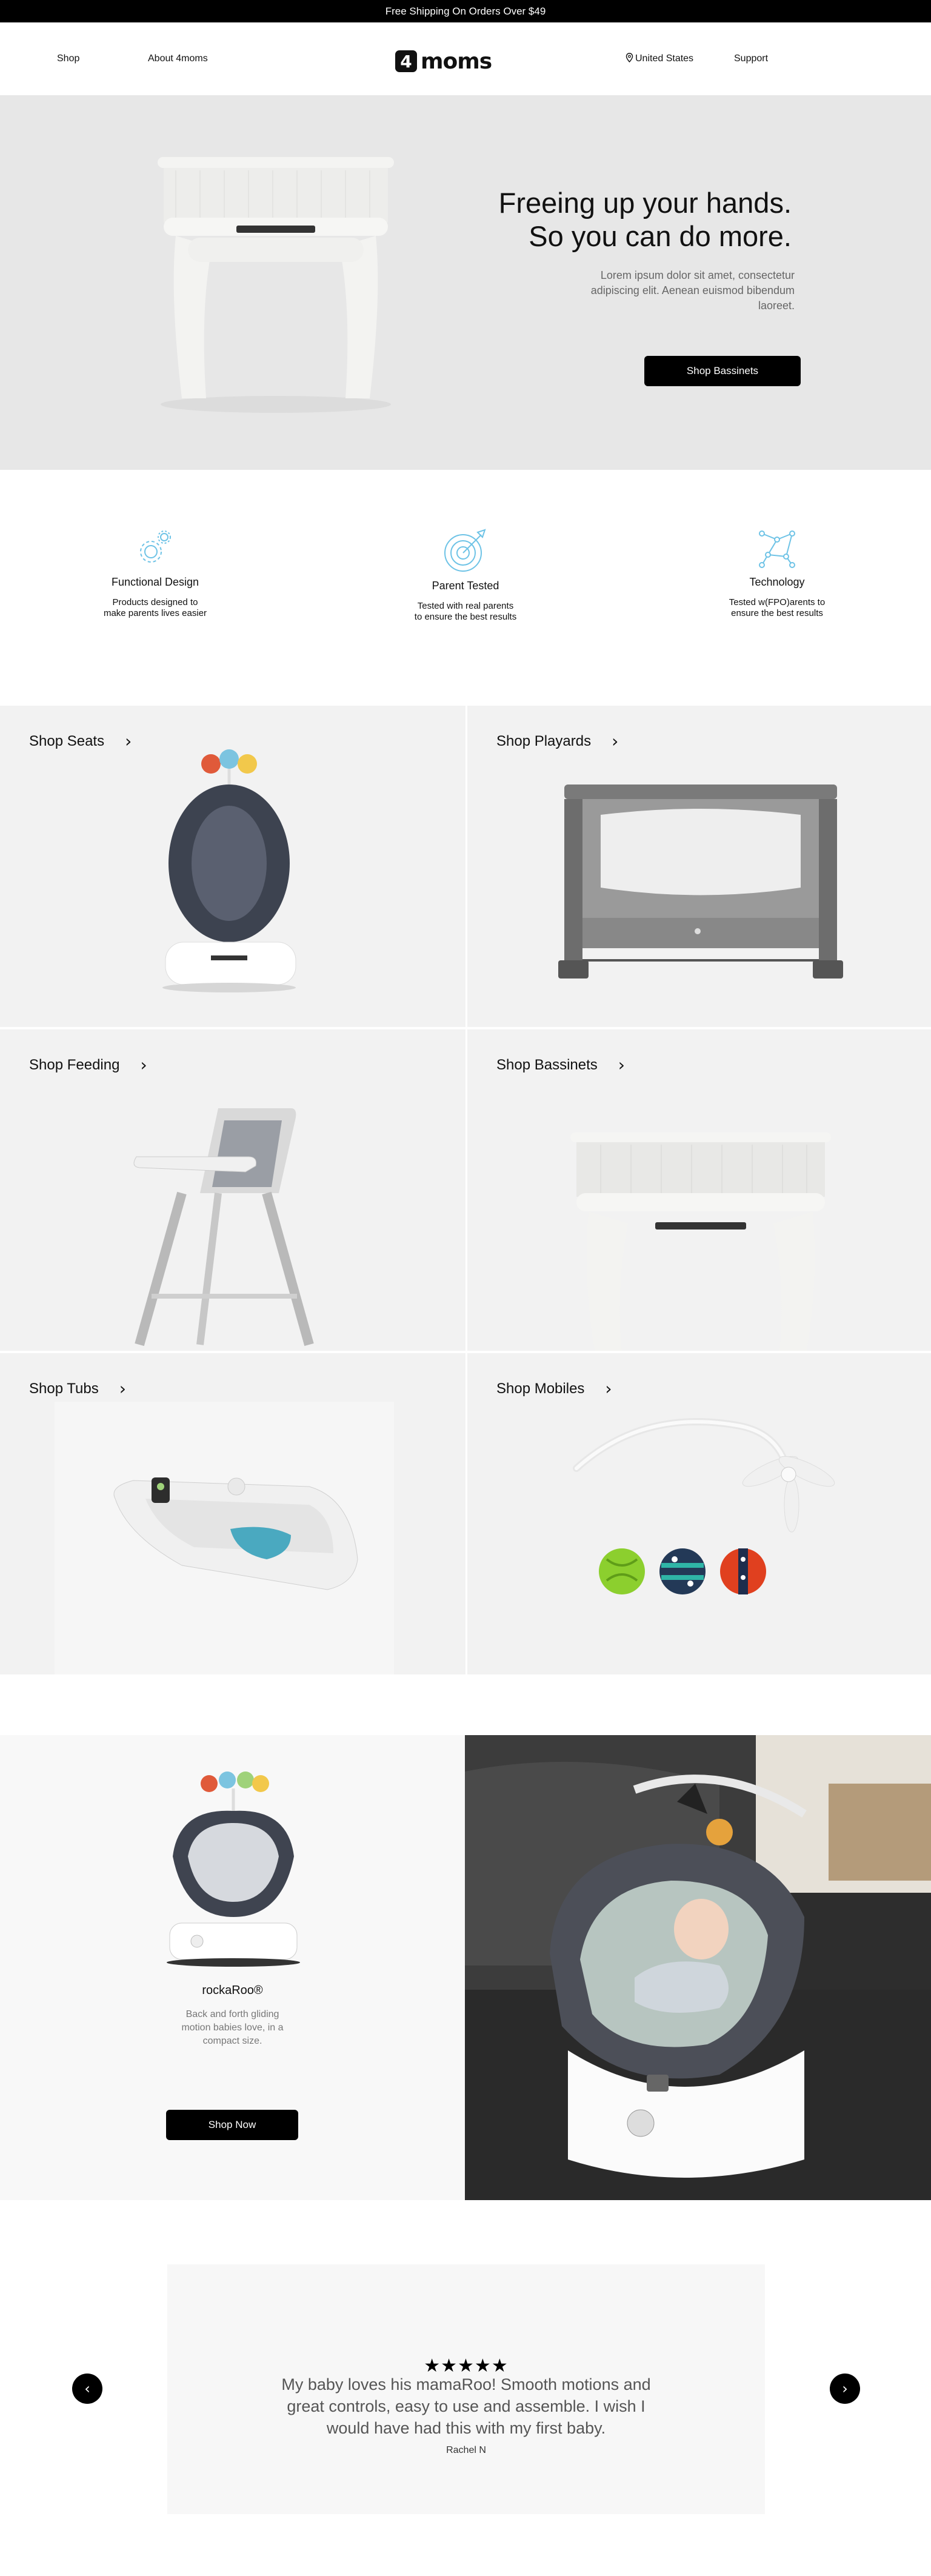  I want to click on category-tile-mobiles: Shop Mobiles ›, so click(699, 1513).